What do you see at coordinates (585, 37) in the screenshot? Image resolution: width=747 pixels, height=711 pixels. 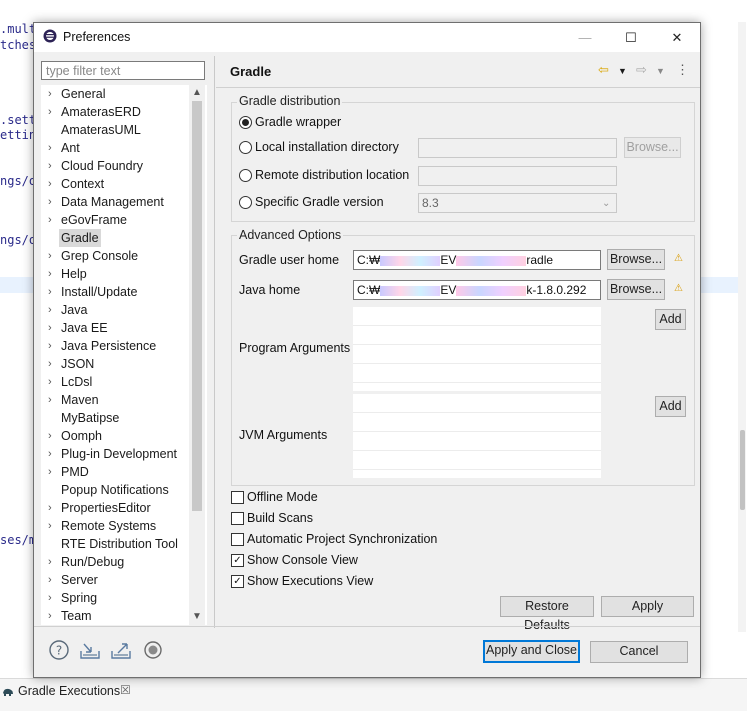 I see `minimize-button: —` at bounding box center [585, 37].